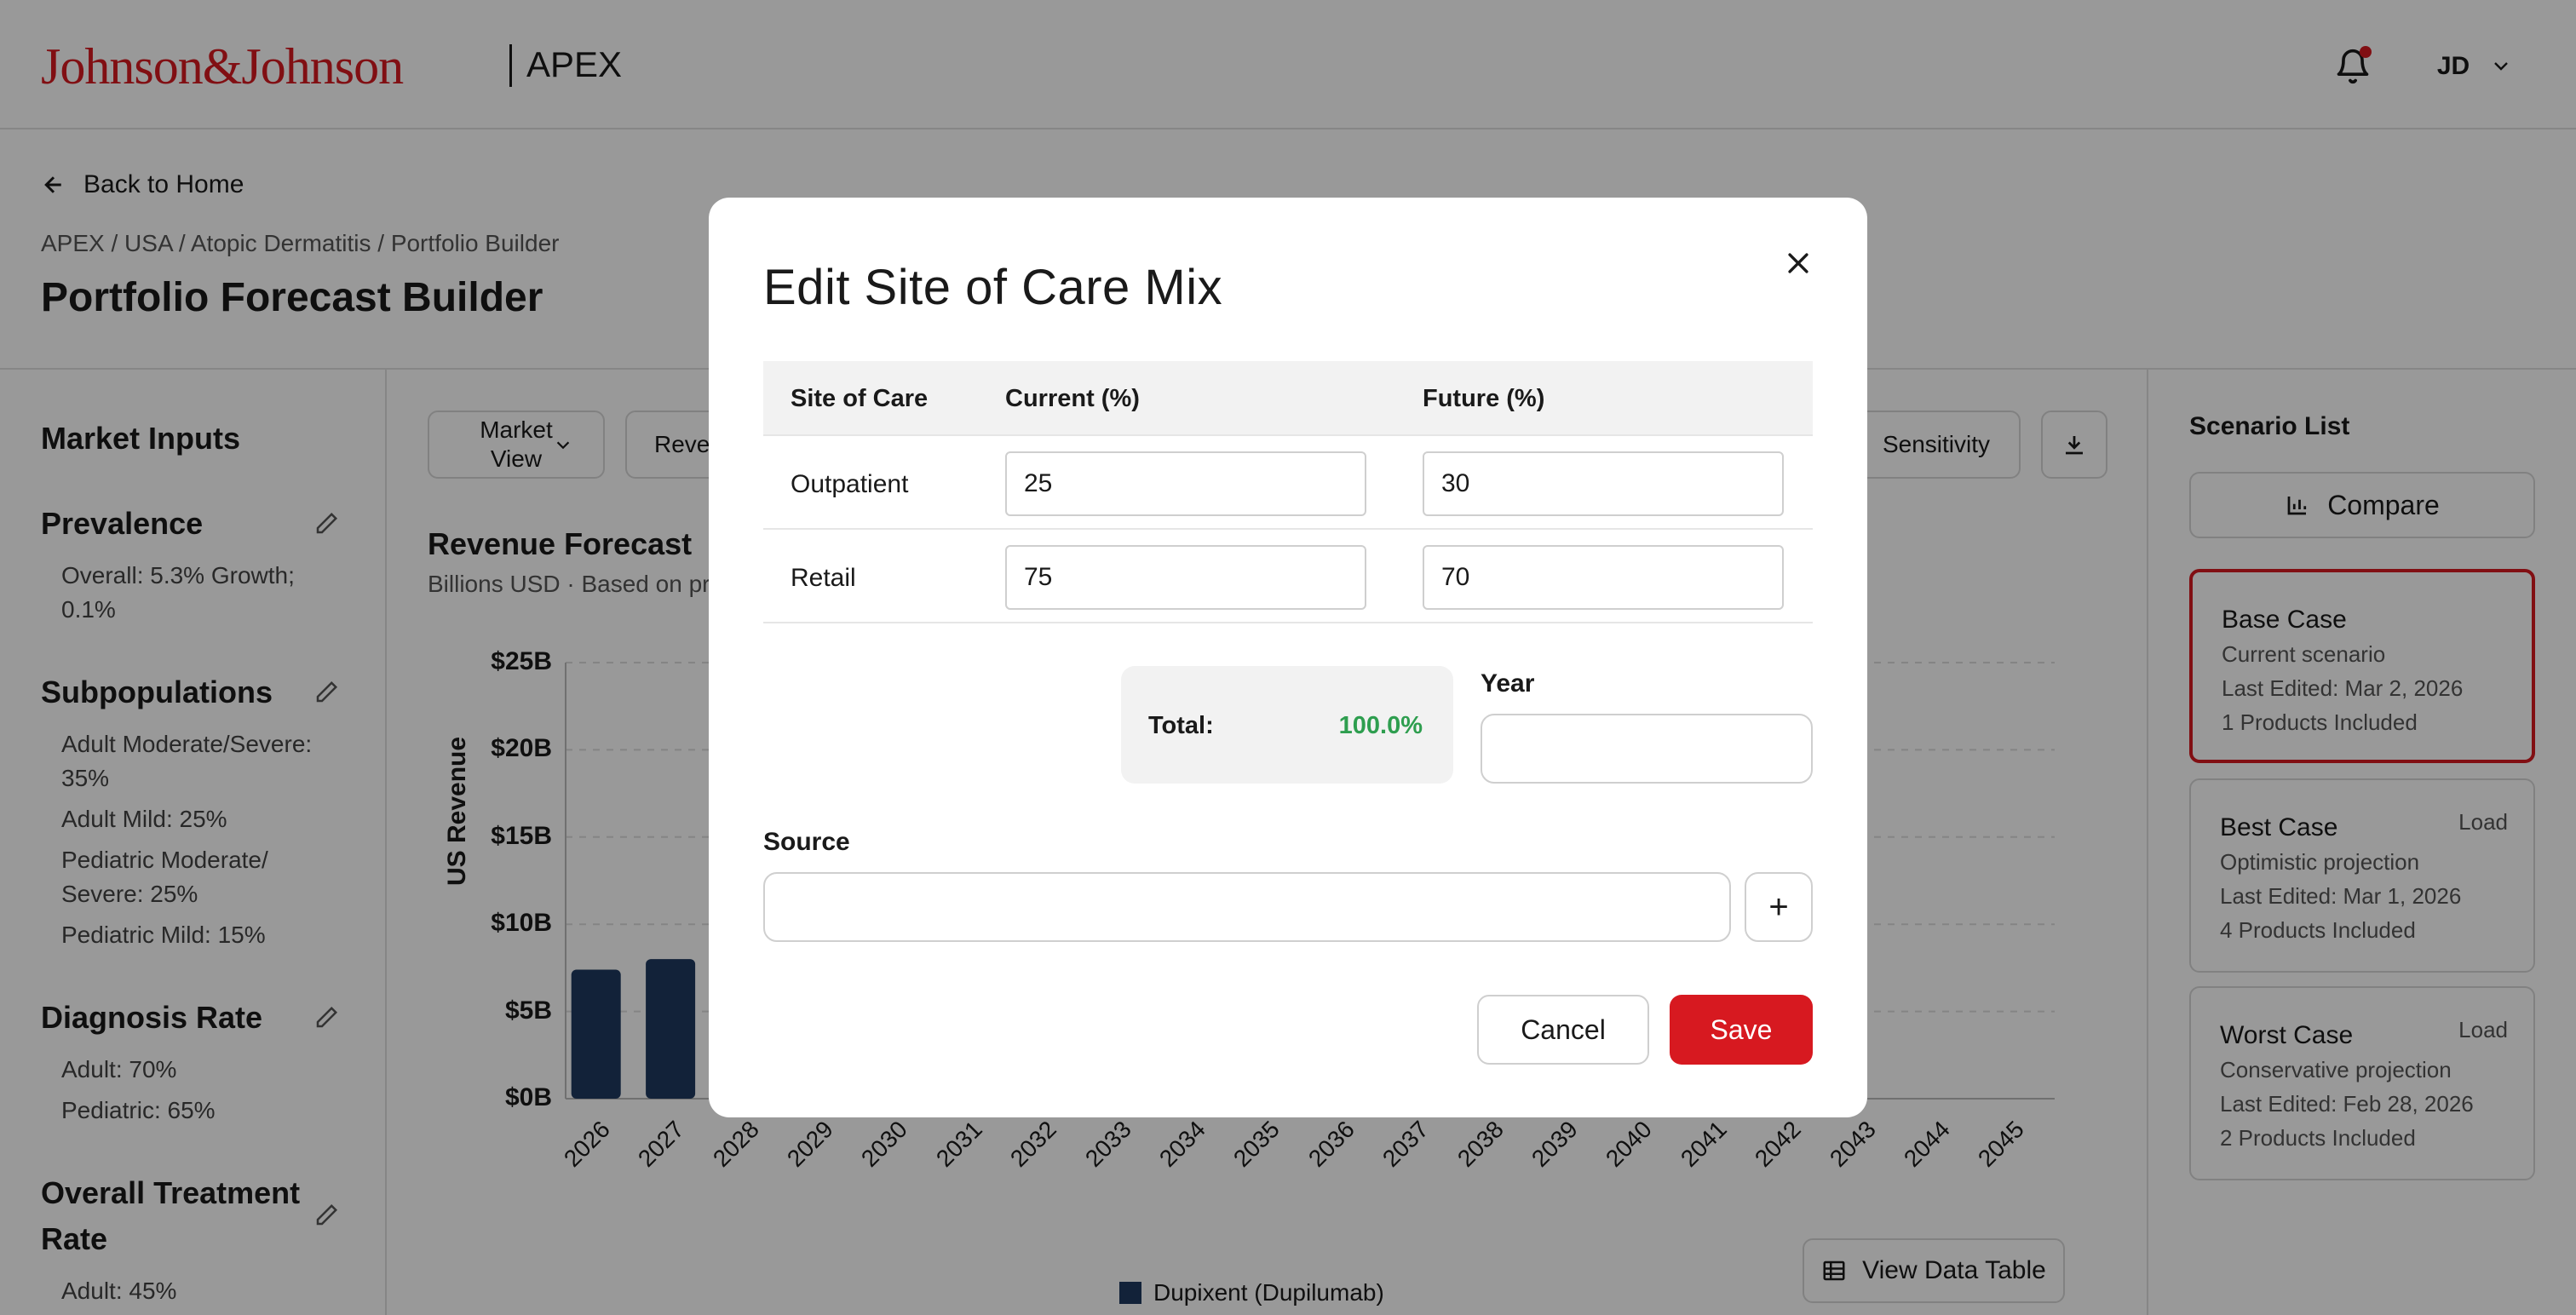 This screenshot has width=2576, height=1315. I want to click on table-row: Outpatient, so click(1288, 483).